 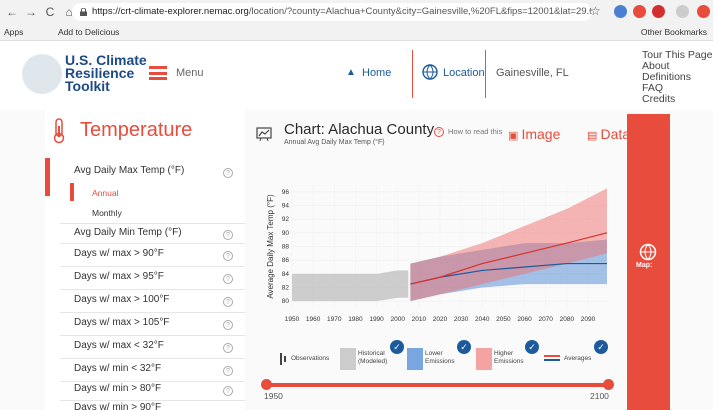 What do you see at coordinates (376, 73) in the screenshot?
I see `home-link: Home` at bounding box center [376, 73].